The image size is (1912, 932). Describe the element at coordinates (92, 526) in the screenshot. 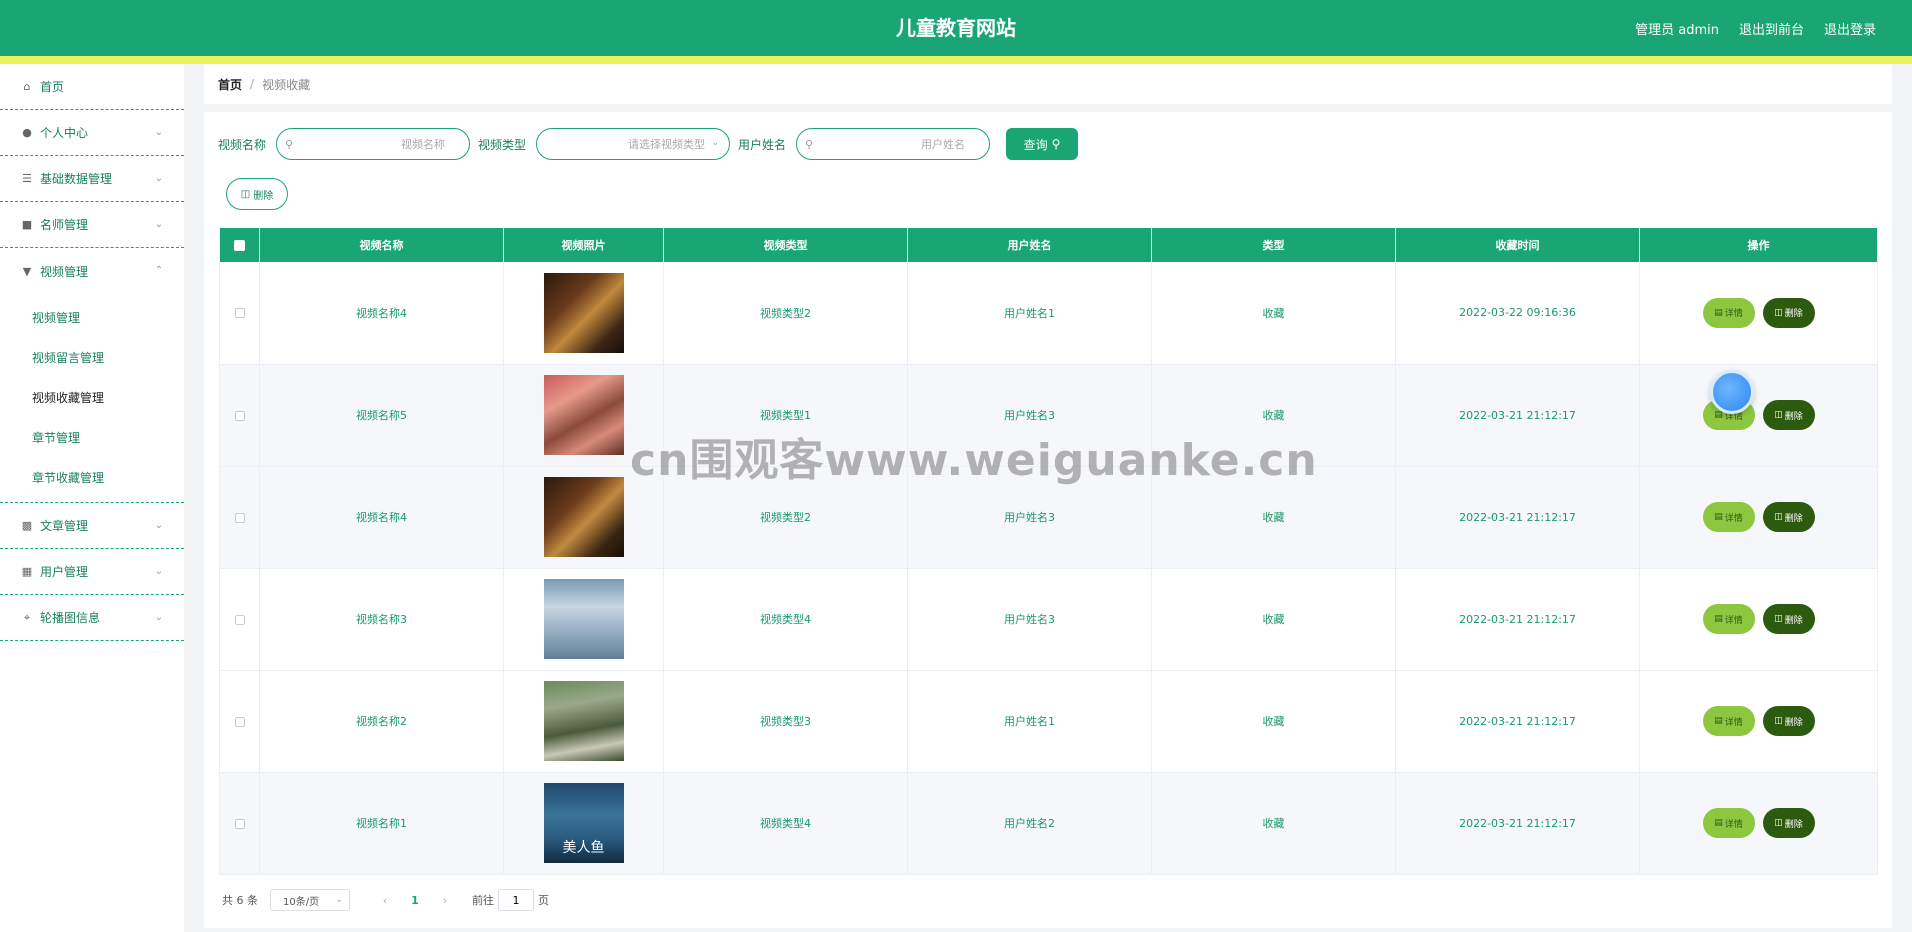

I see `sidebar-item-article: ▩ 文章管理 ⌄` at that location.